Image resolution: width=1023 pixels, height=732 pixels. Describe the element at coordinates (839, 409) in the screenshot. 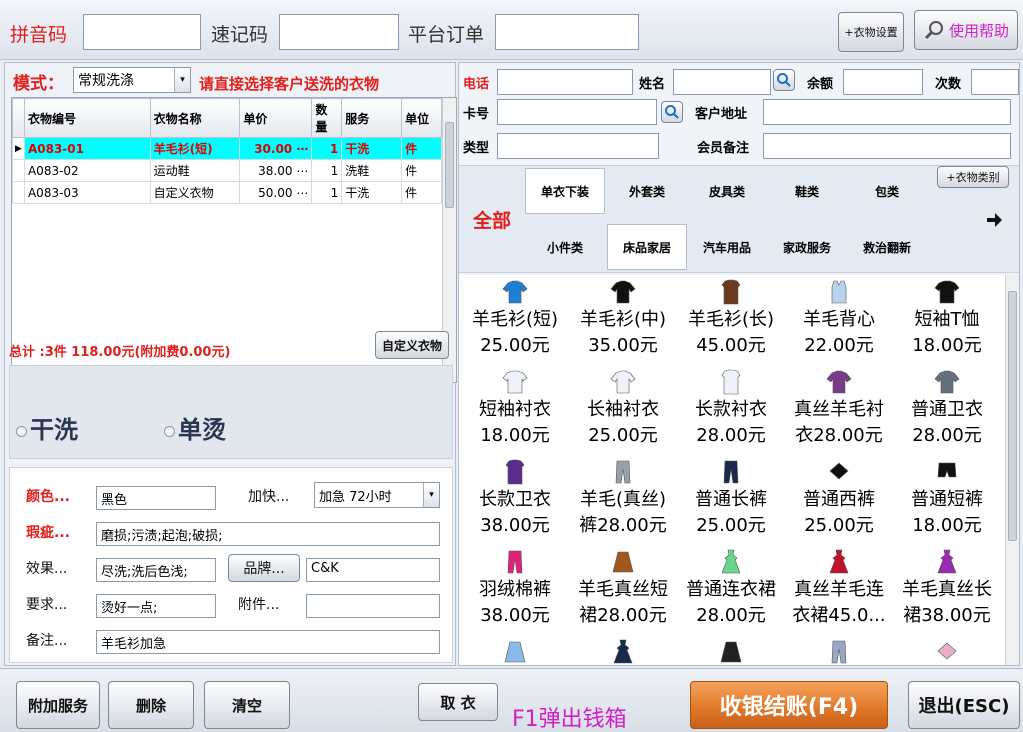

I see `product-item: 真丝羊毛衬 衣28.00元` at that location.